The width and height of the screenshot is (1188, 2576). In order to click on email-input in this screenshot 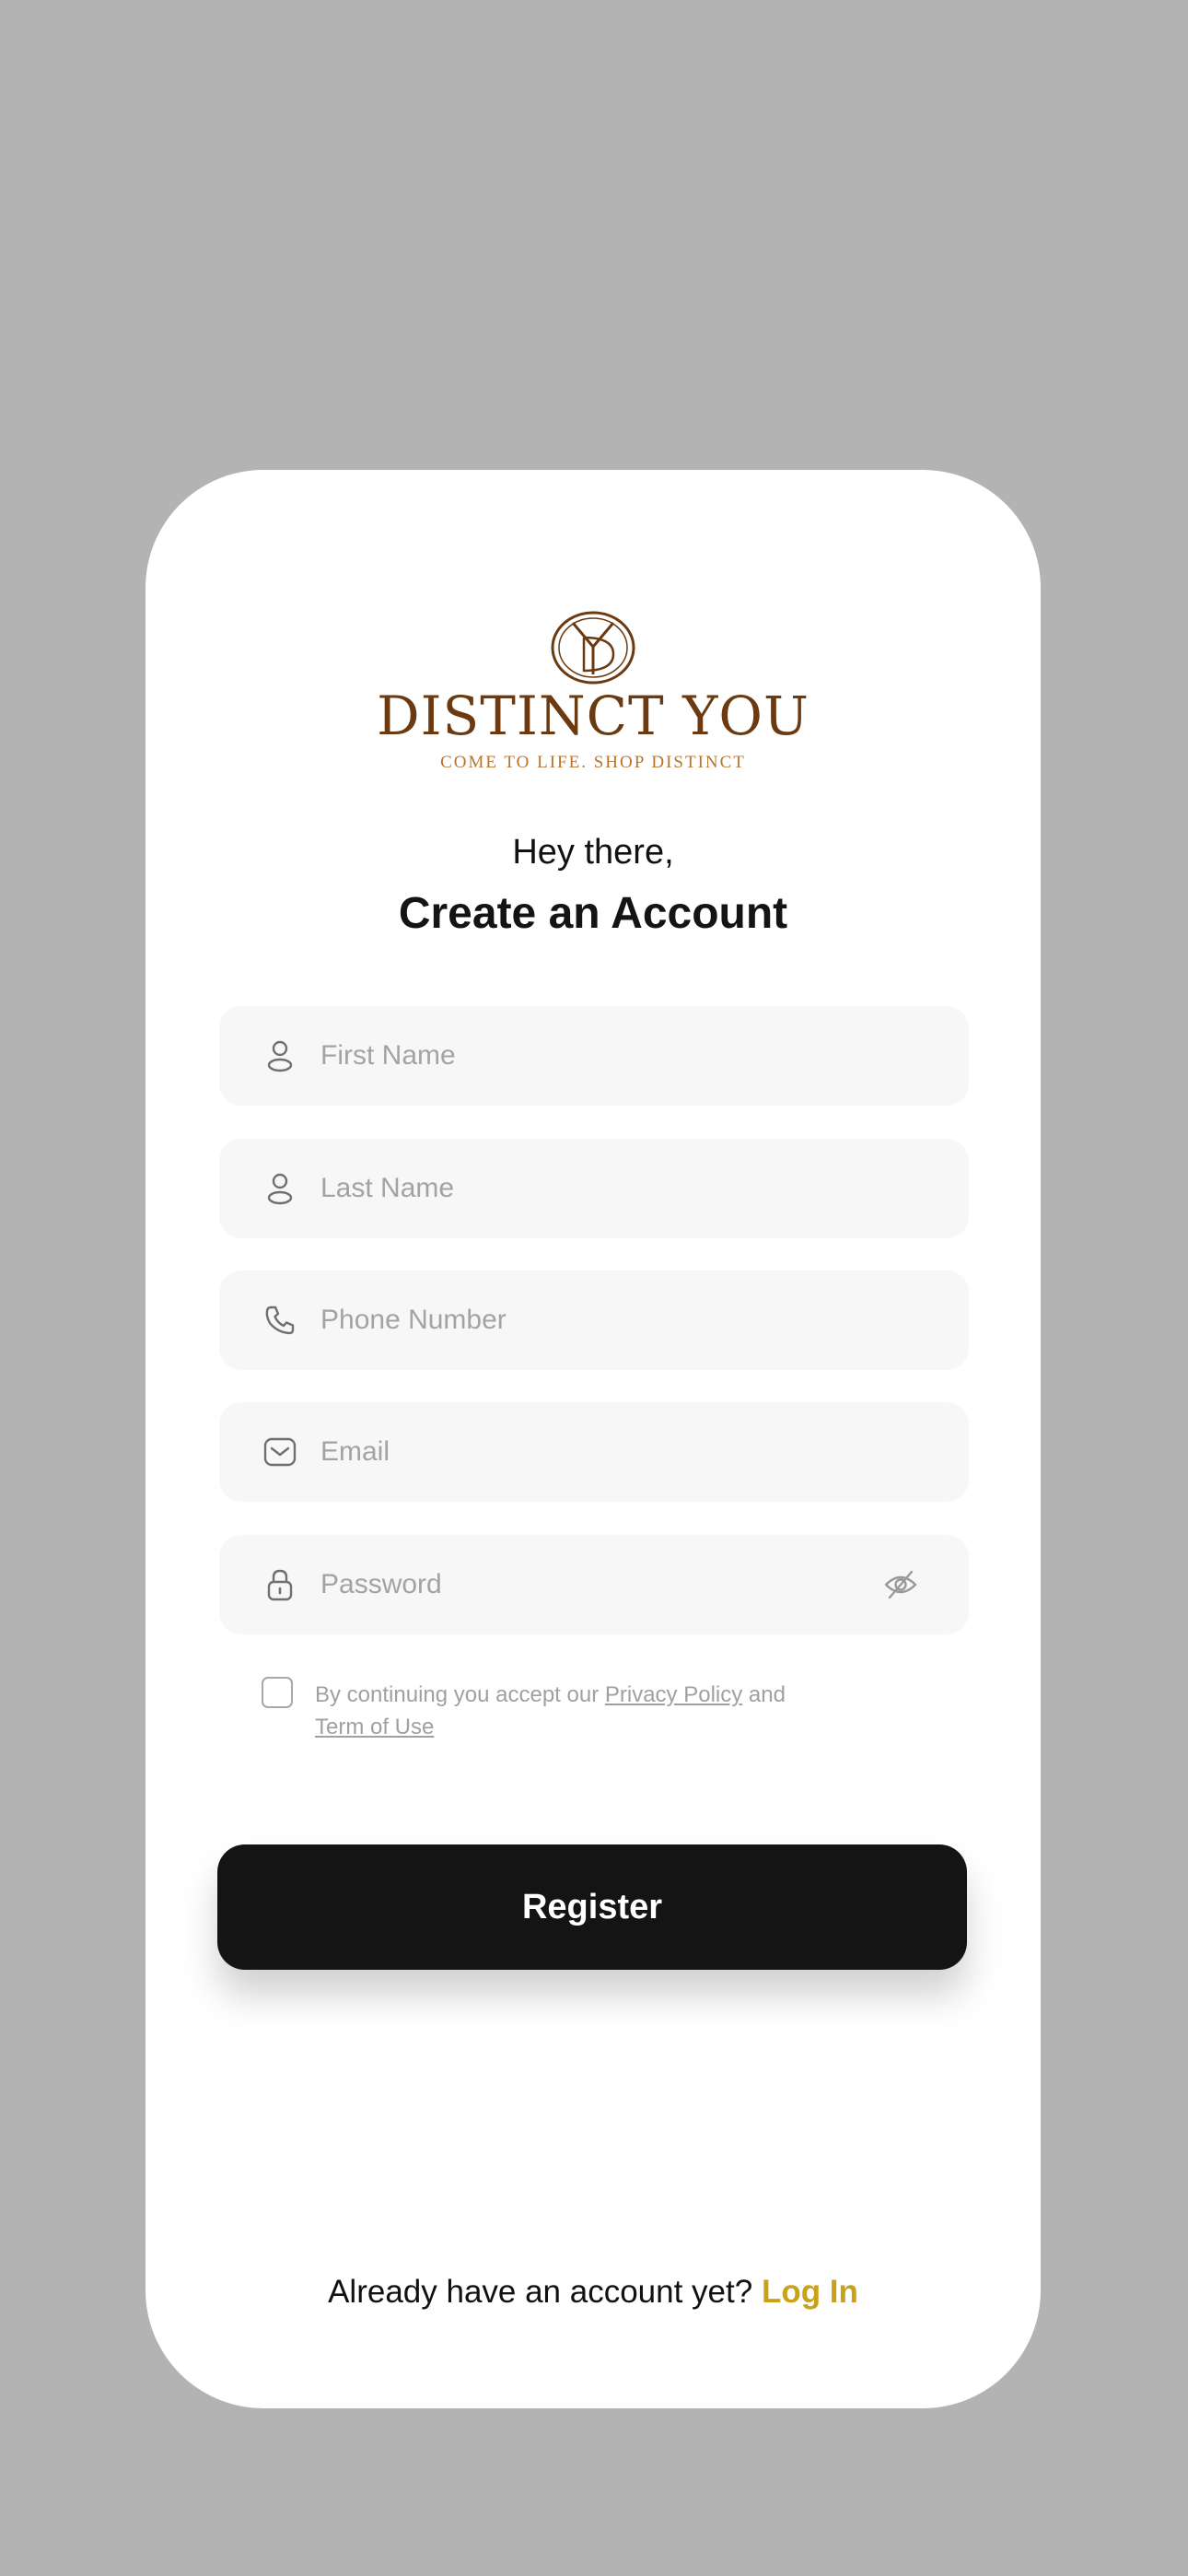, I will do `click(596, 1452)`.